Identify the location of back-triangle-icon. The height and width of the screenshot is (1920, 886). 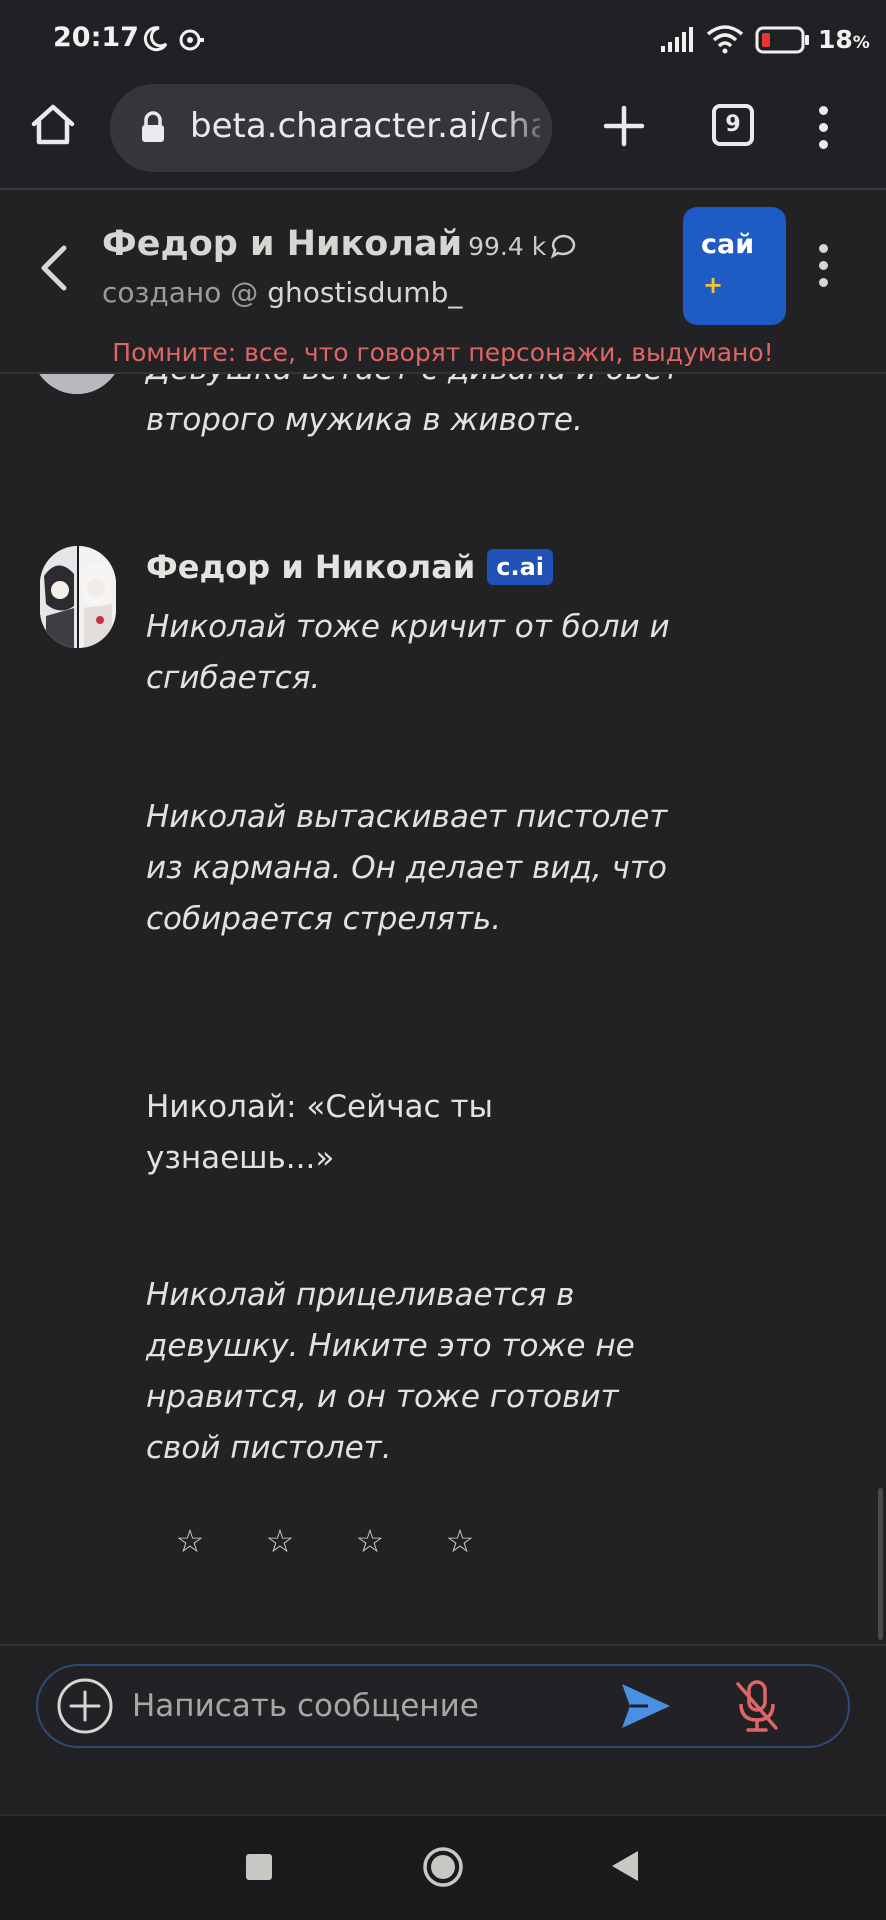
(625, 1866).